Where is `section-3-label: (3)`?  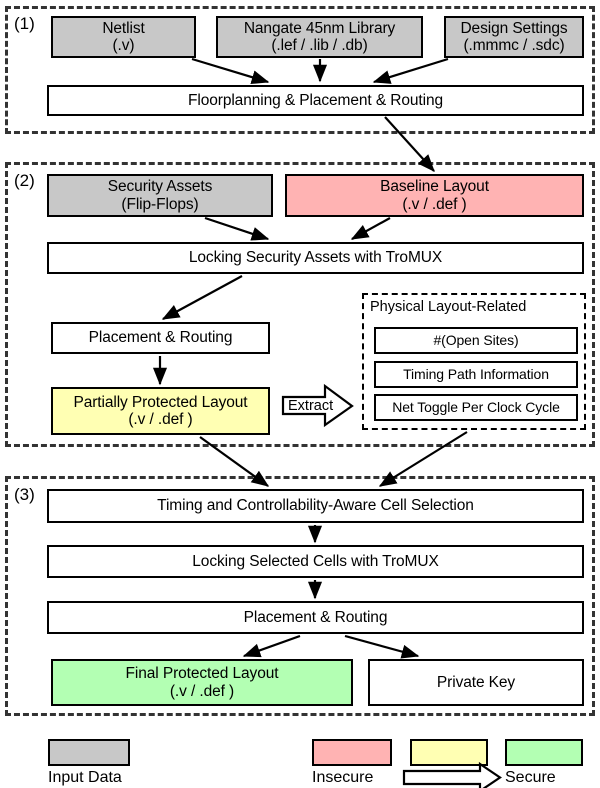
section-3-label: (3) is located at coordinates (24, 494).